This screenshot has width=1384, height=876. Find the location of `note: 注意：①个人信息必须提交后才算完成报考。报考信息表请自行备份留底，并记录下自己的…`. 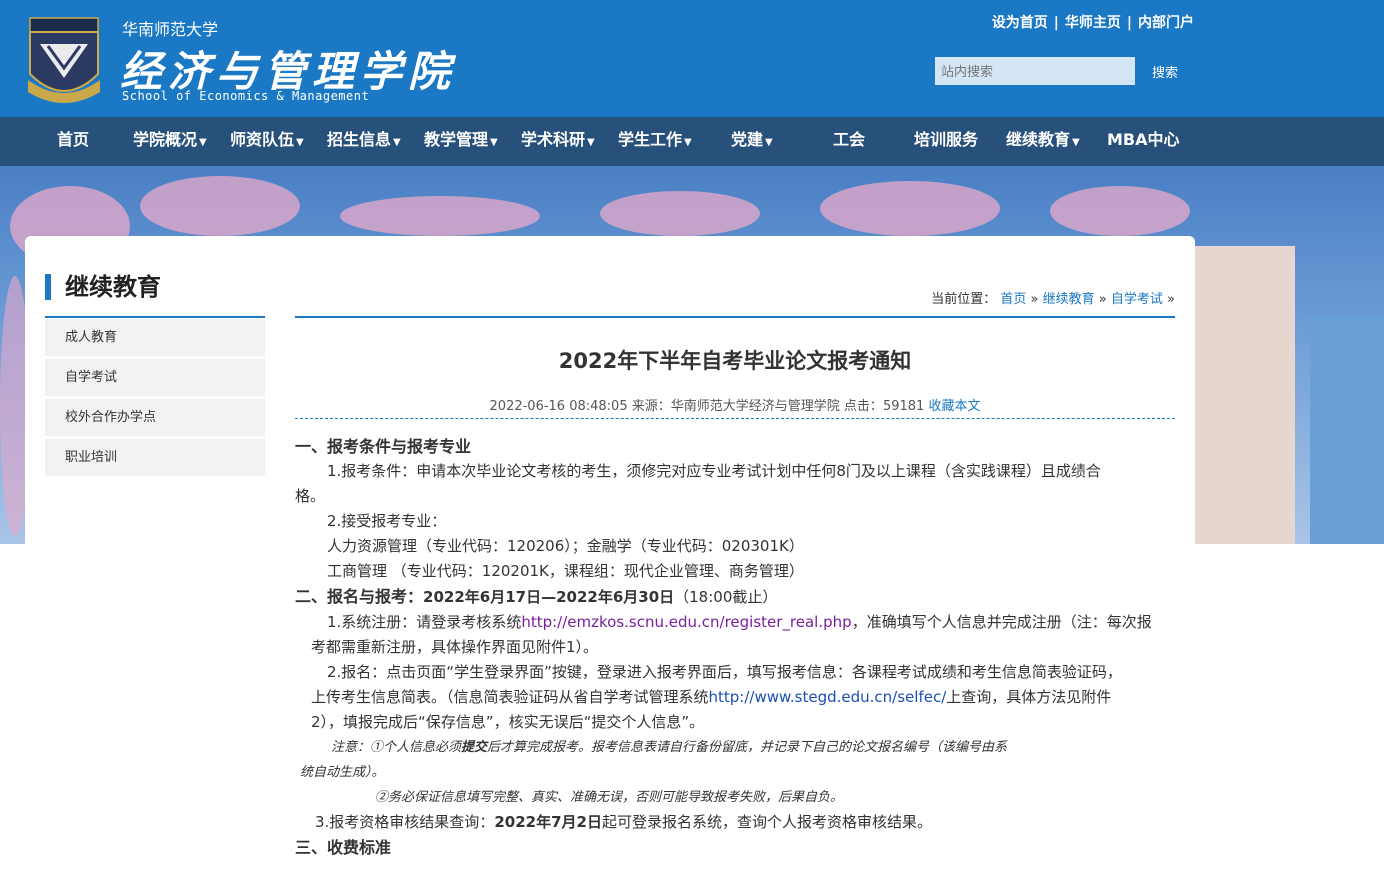

note: 注意：①个人信息必须提交后才算完成报考。报考信息表请自行备份留底，并记录下自己的… is located at coordinates (669, 747).